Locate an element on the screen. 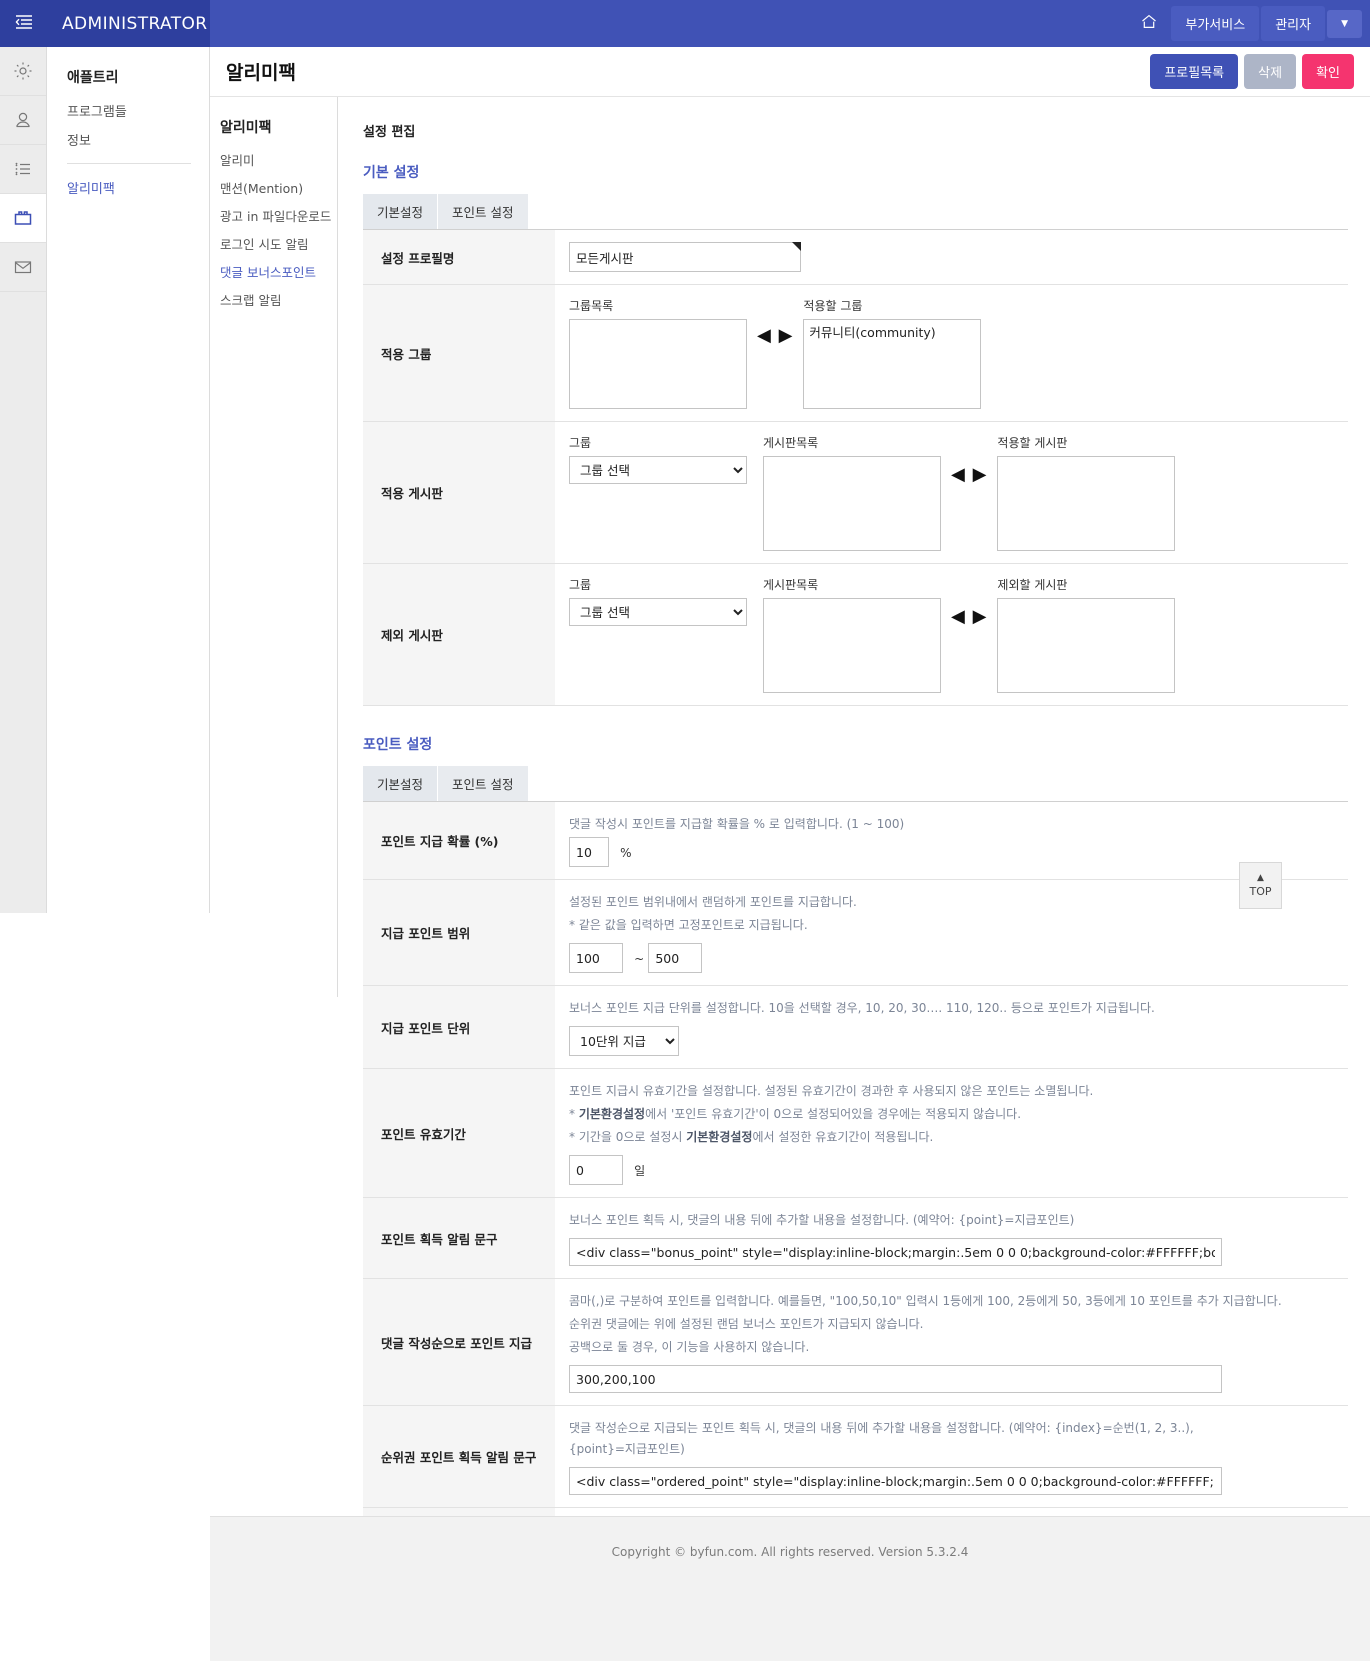  exclude-board-group-label: 그룹 is located at coordinates (580, 585).